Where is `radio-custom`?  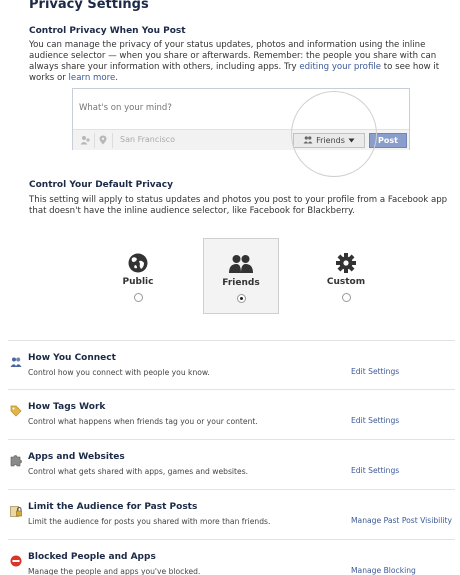 radio-custom is located at coordinates (346, 297).